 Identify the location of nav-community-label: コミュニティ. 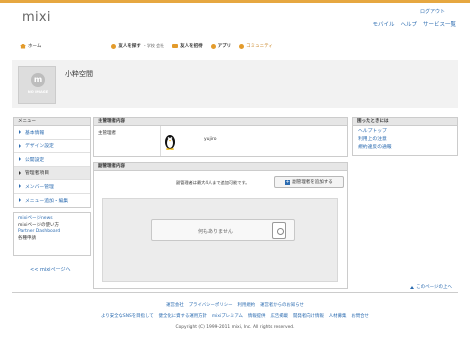
(259, 46).